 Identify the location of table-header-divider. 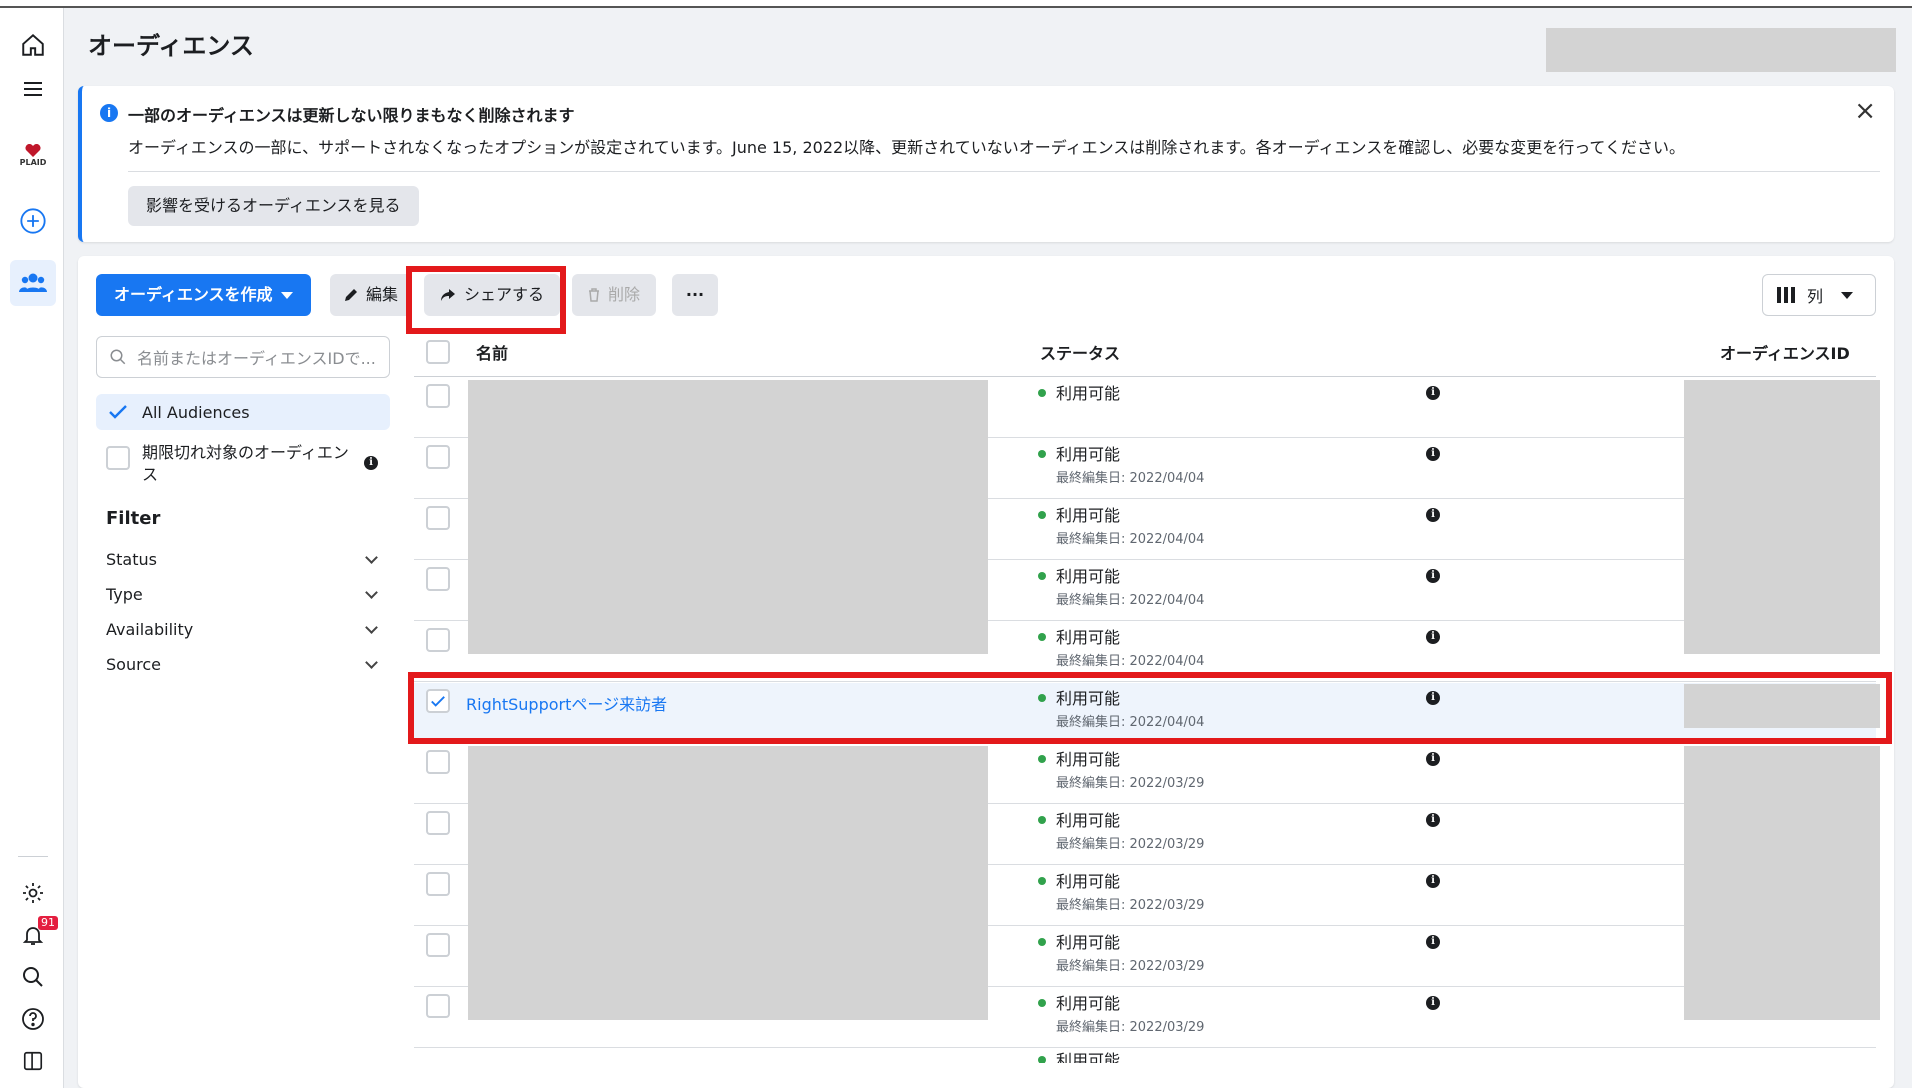
(1145, 376).